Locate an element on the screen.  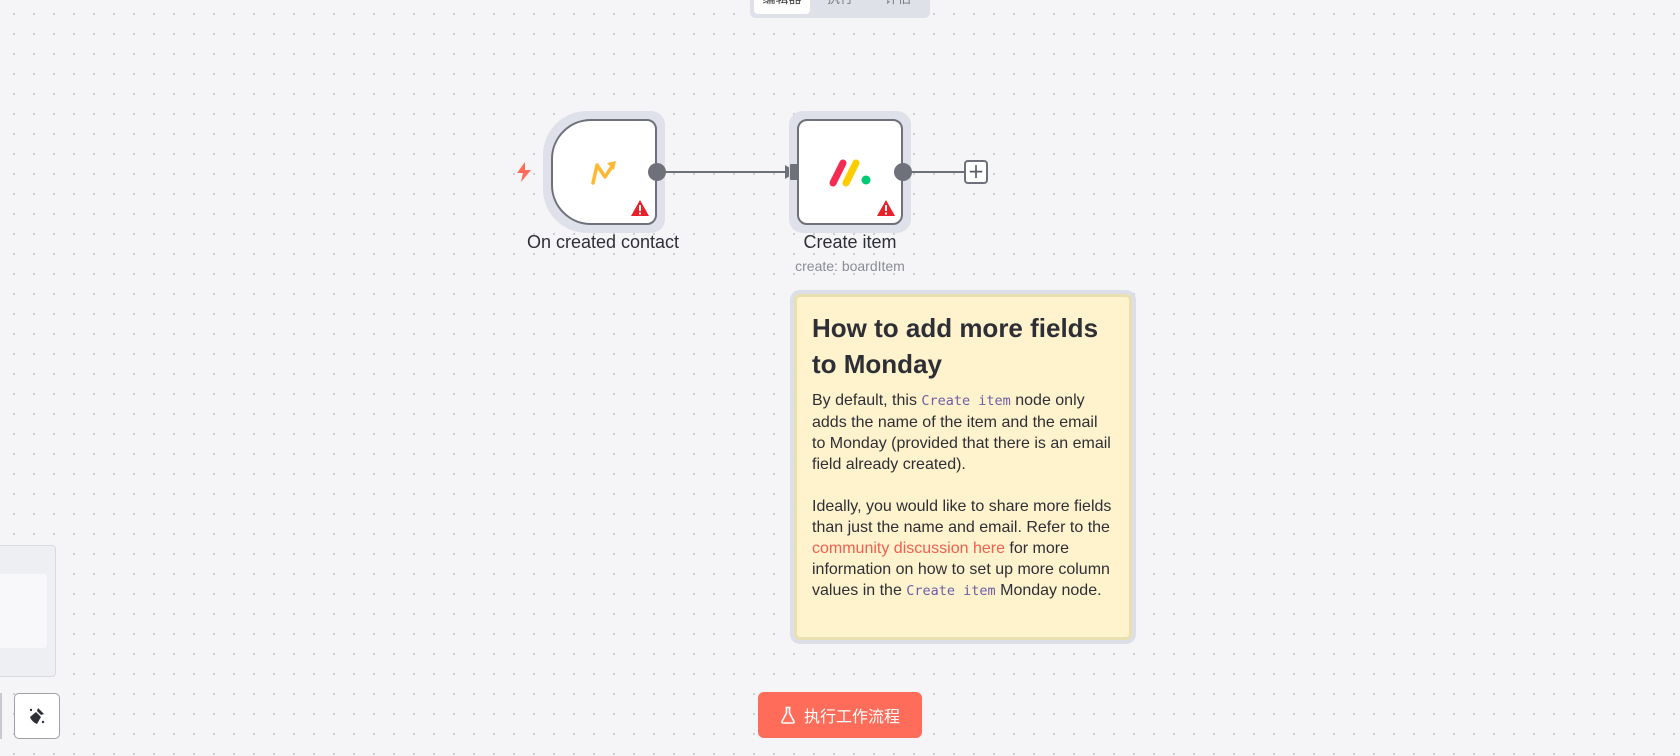
create-item-node is located at coordinates (850, 172).